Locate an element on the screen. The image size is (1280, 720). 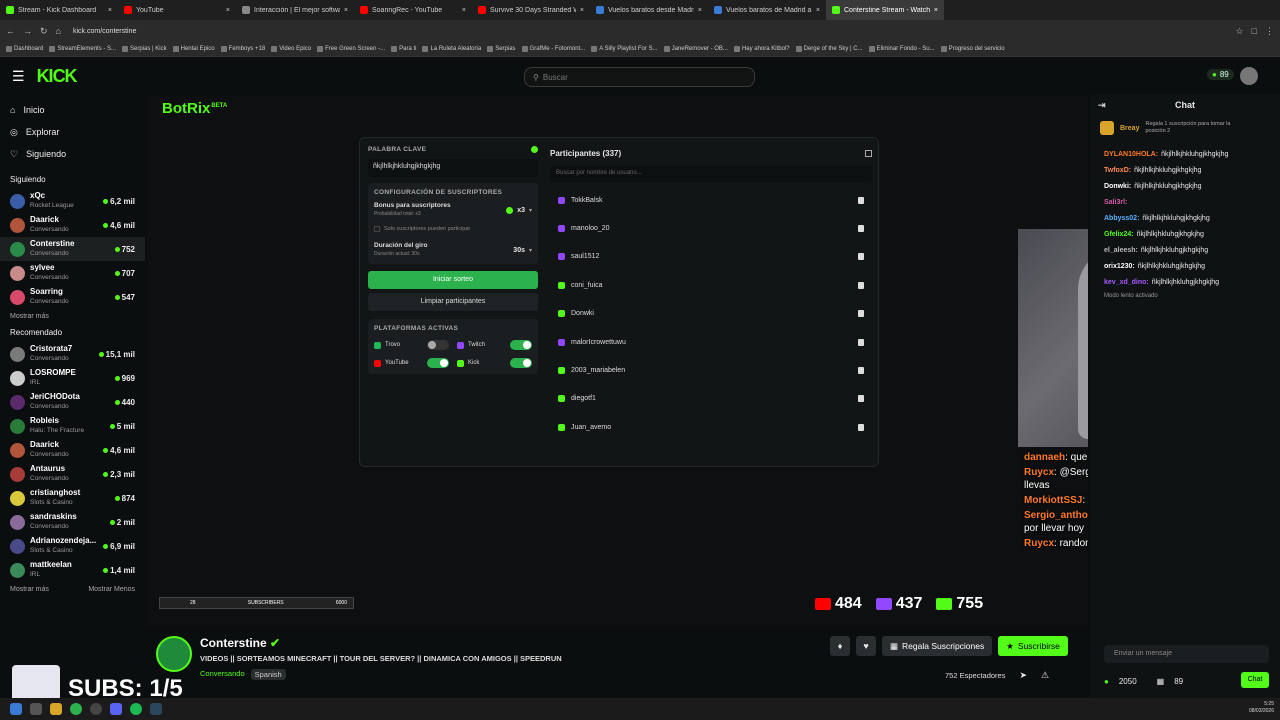
chat-user: Donwki: is located at coordinates (1117, 186).